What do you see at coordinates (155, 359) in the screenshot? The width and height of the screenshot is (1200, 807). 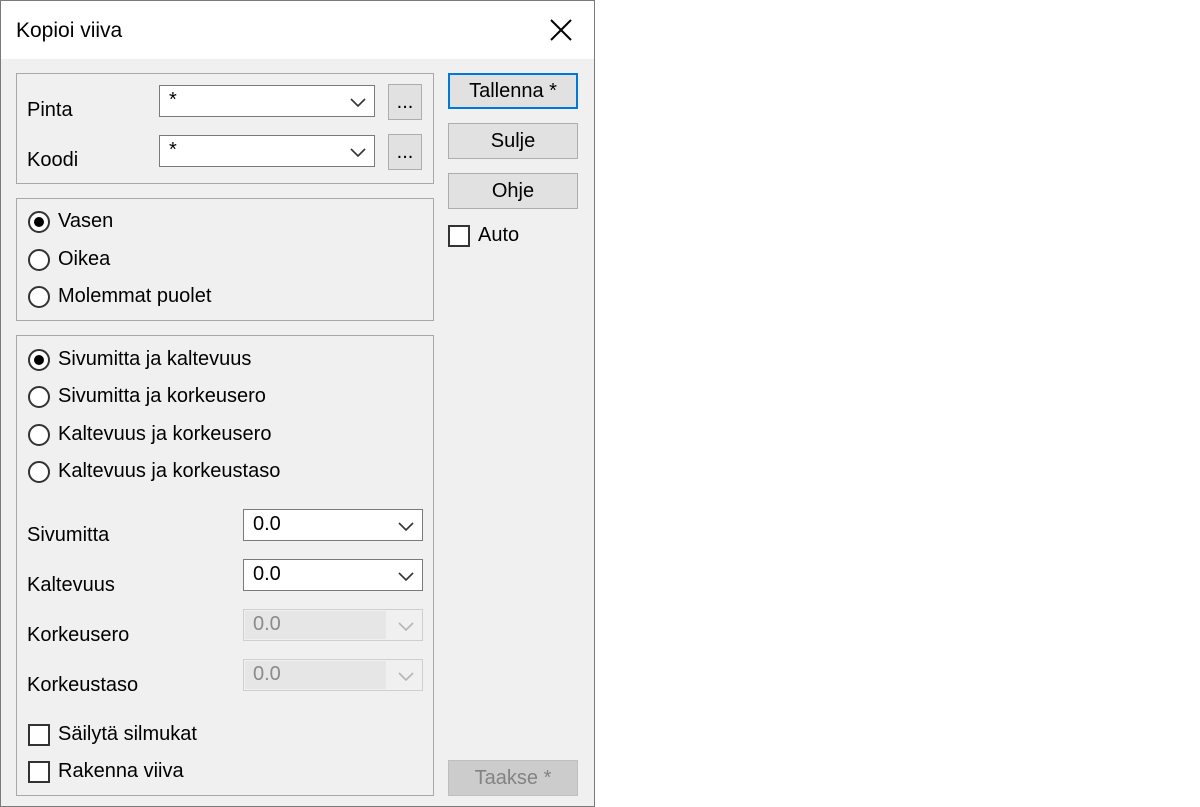 I see `radio-label: Sivumitta ja kaltevuus` at bounding box center [155, 359].